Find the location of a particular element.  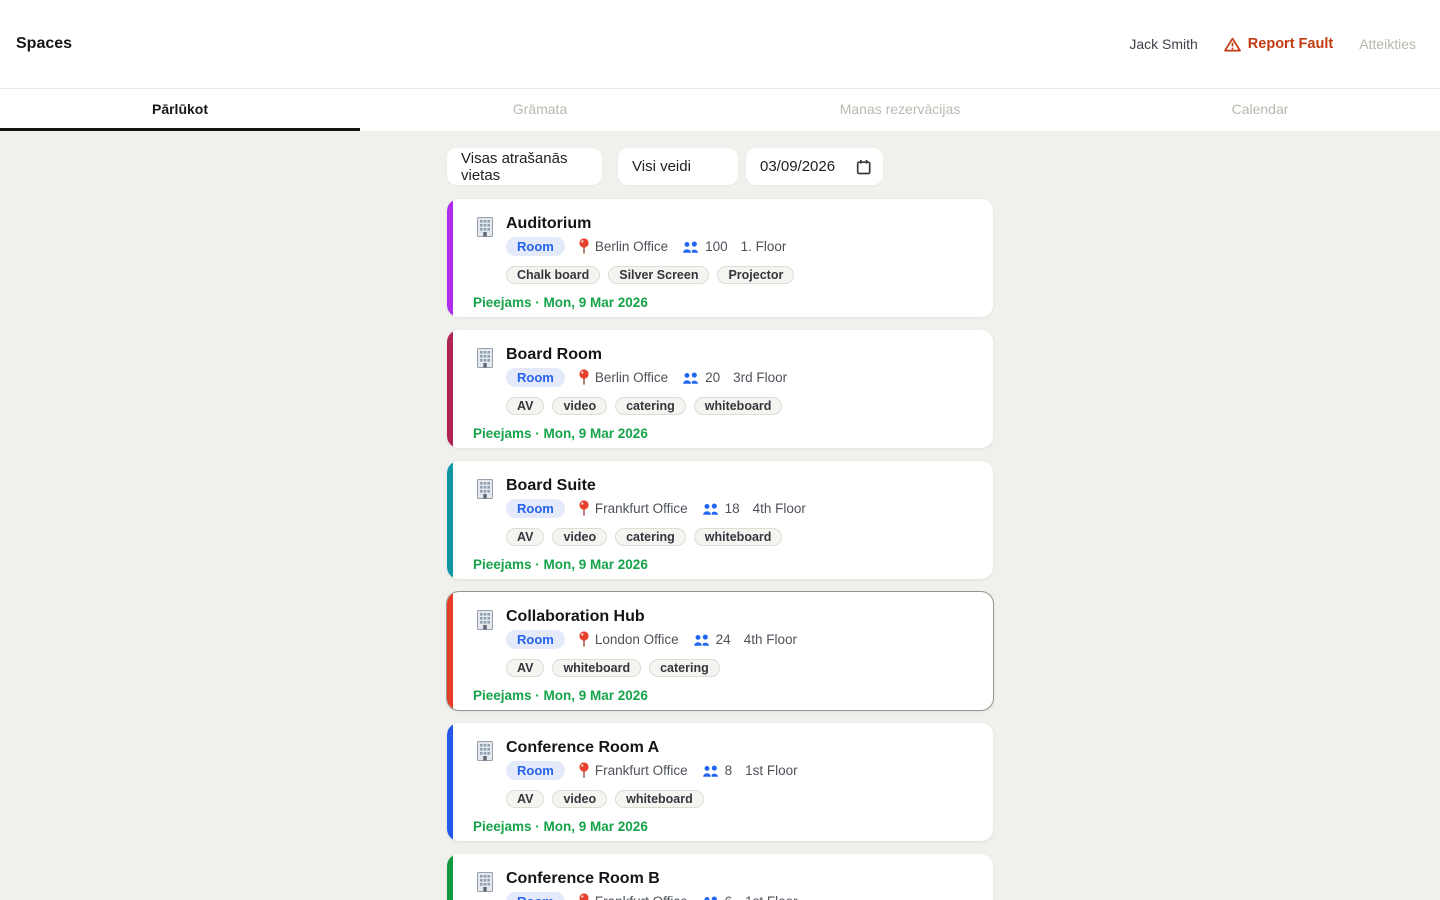

header-actions: Jack Smith Report Fault Atteikties is located at coordinates (1272, 44).